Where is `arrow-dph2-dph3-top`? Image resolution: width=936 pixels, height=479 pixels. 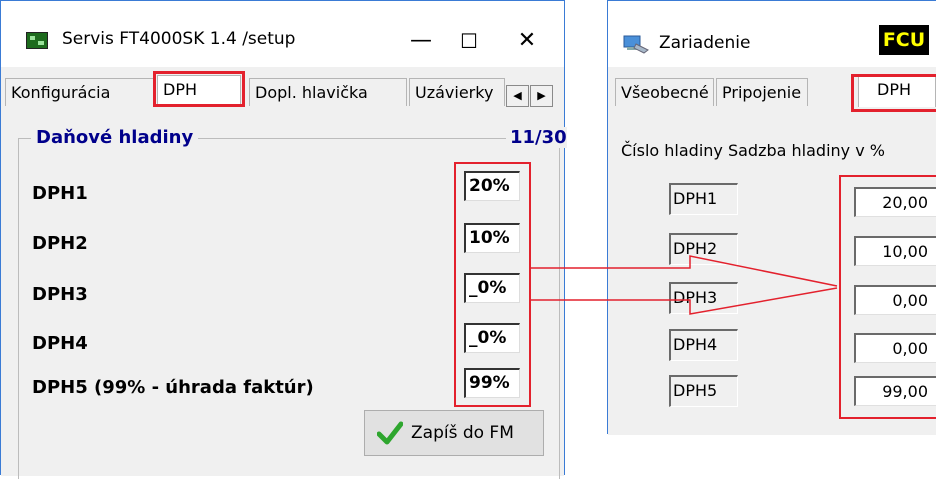 arrow-dph2-dph3-top is located at coordinates (684, 271).